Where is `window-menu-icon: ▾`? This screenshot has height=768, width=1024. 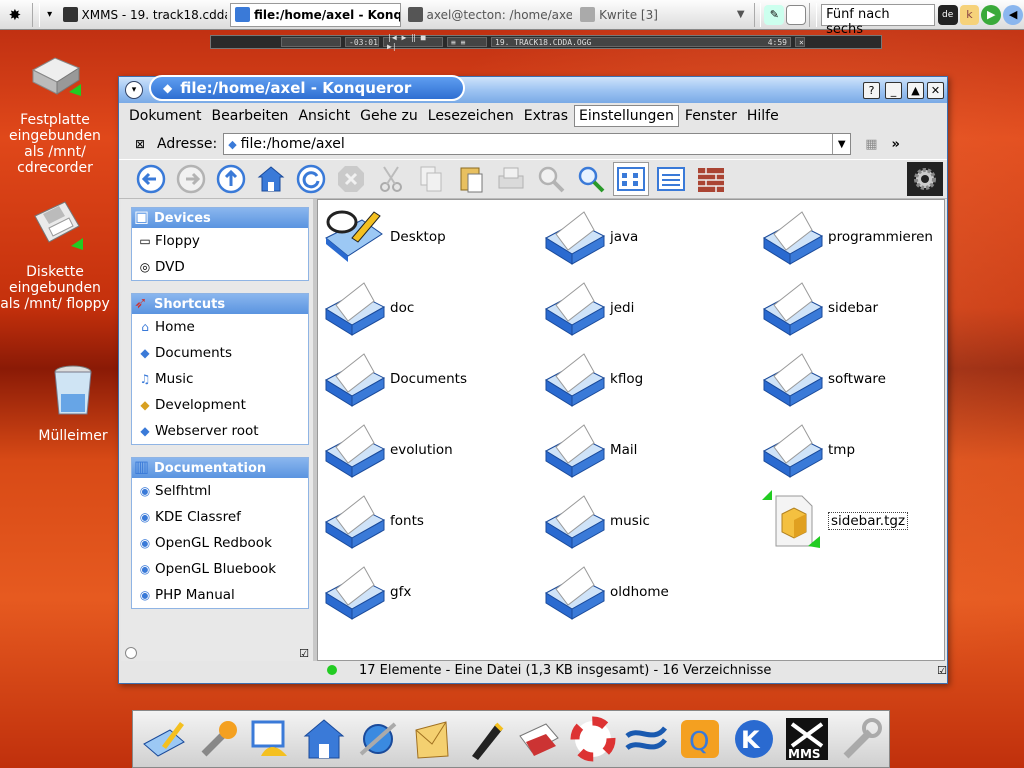 window-menu-icon: ▾ is located at coordinates (134, 90).